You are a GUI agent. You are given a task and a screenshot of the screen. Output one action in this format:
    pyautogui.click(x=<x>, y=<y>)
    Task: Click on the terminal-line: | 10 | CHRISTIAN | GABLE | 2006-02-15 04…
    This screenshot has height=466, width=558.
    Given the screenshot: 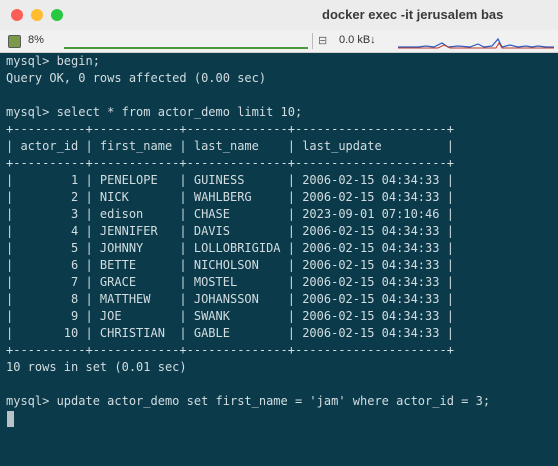 What is the action you would take?
    pyautogui.click(x=230, y=333)
    